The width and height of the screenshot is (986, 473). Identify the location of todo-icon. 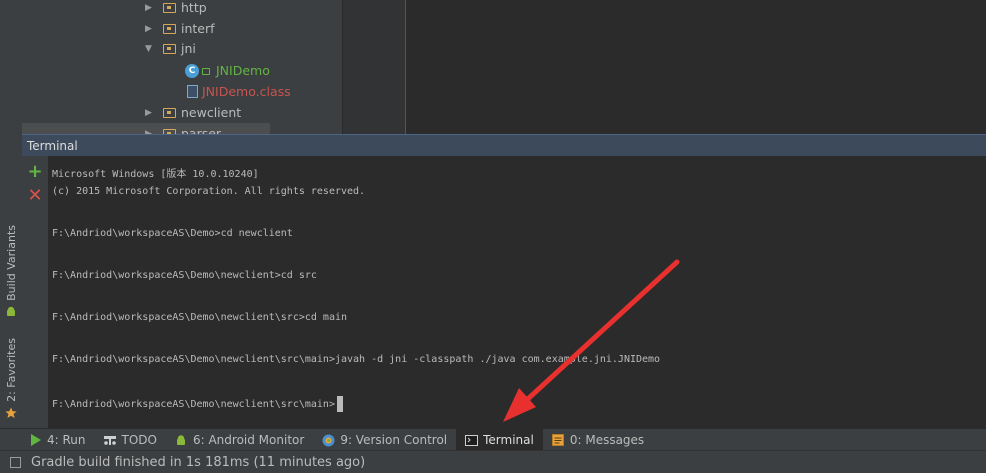
(110, 440).